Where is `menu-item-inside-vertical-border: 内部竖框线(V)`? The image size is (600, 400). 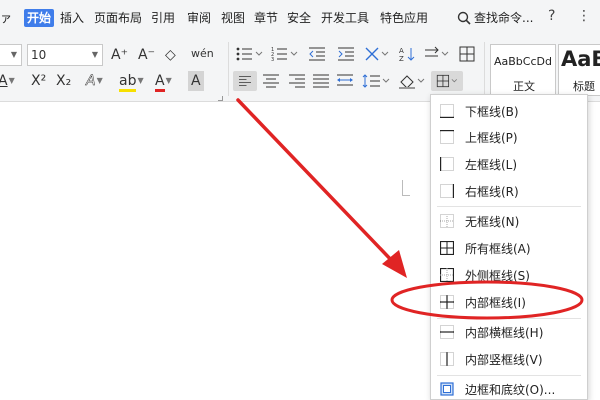 menu-item-inside-vertical-border: 内部竖框线(V) is located at coordinates (509, 359).